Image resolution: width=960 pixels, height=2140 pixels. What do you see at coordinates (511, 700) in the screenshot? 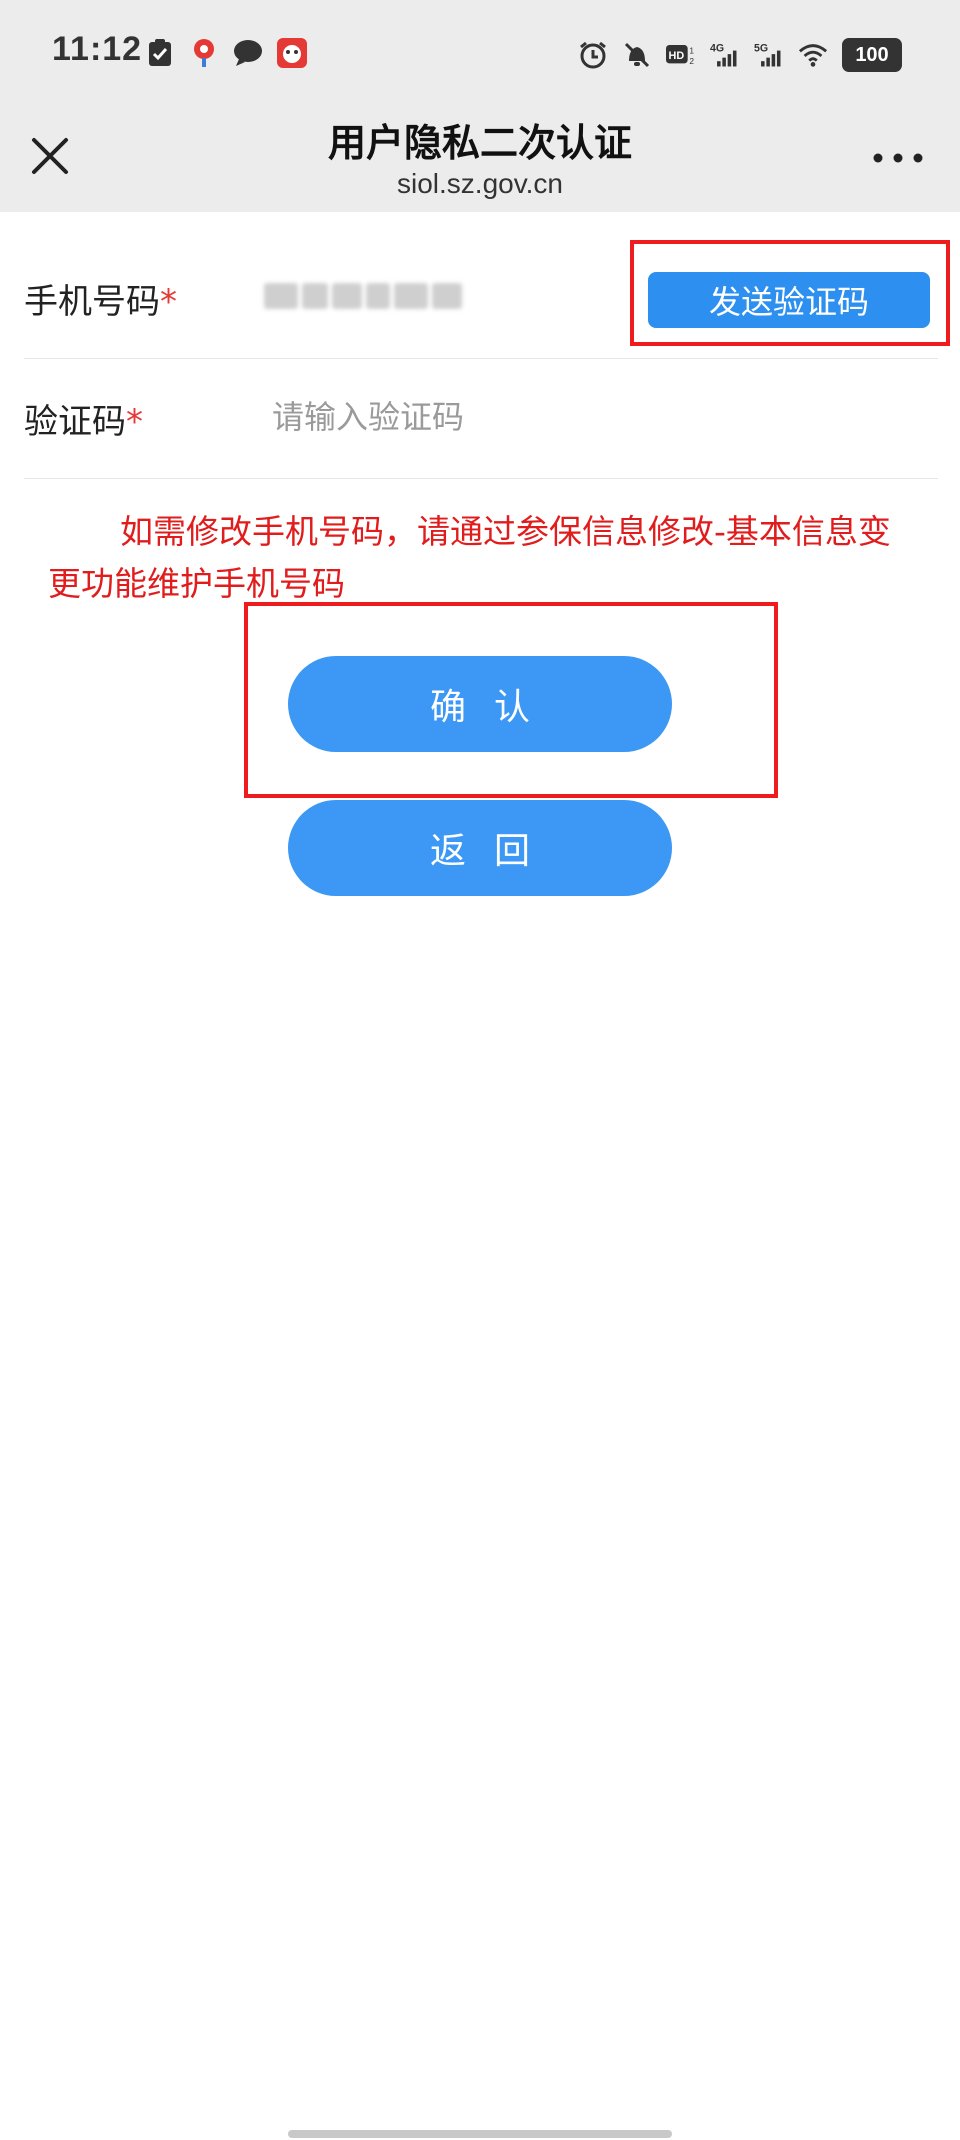
I see `annotation-box-confirm` at bounding box center [511, 700].